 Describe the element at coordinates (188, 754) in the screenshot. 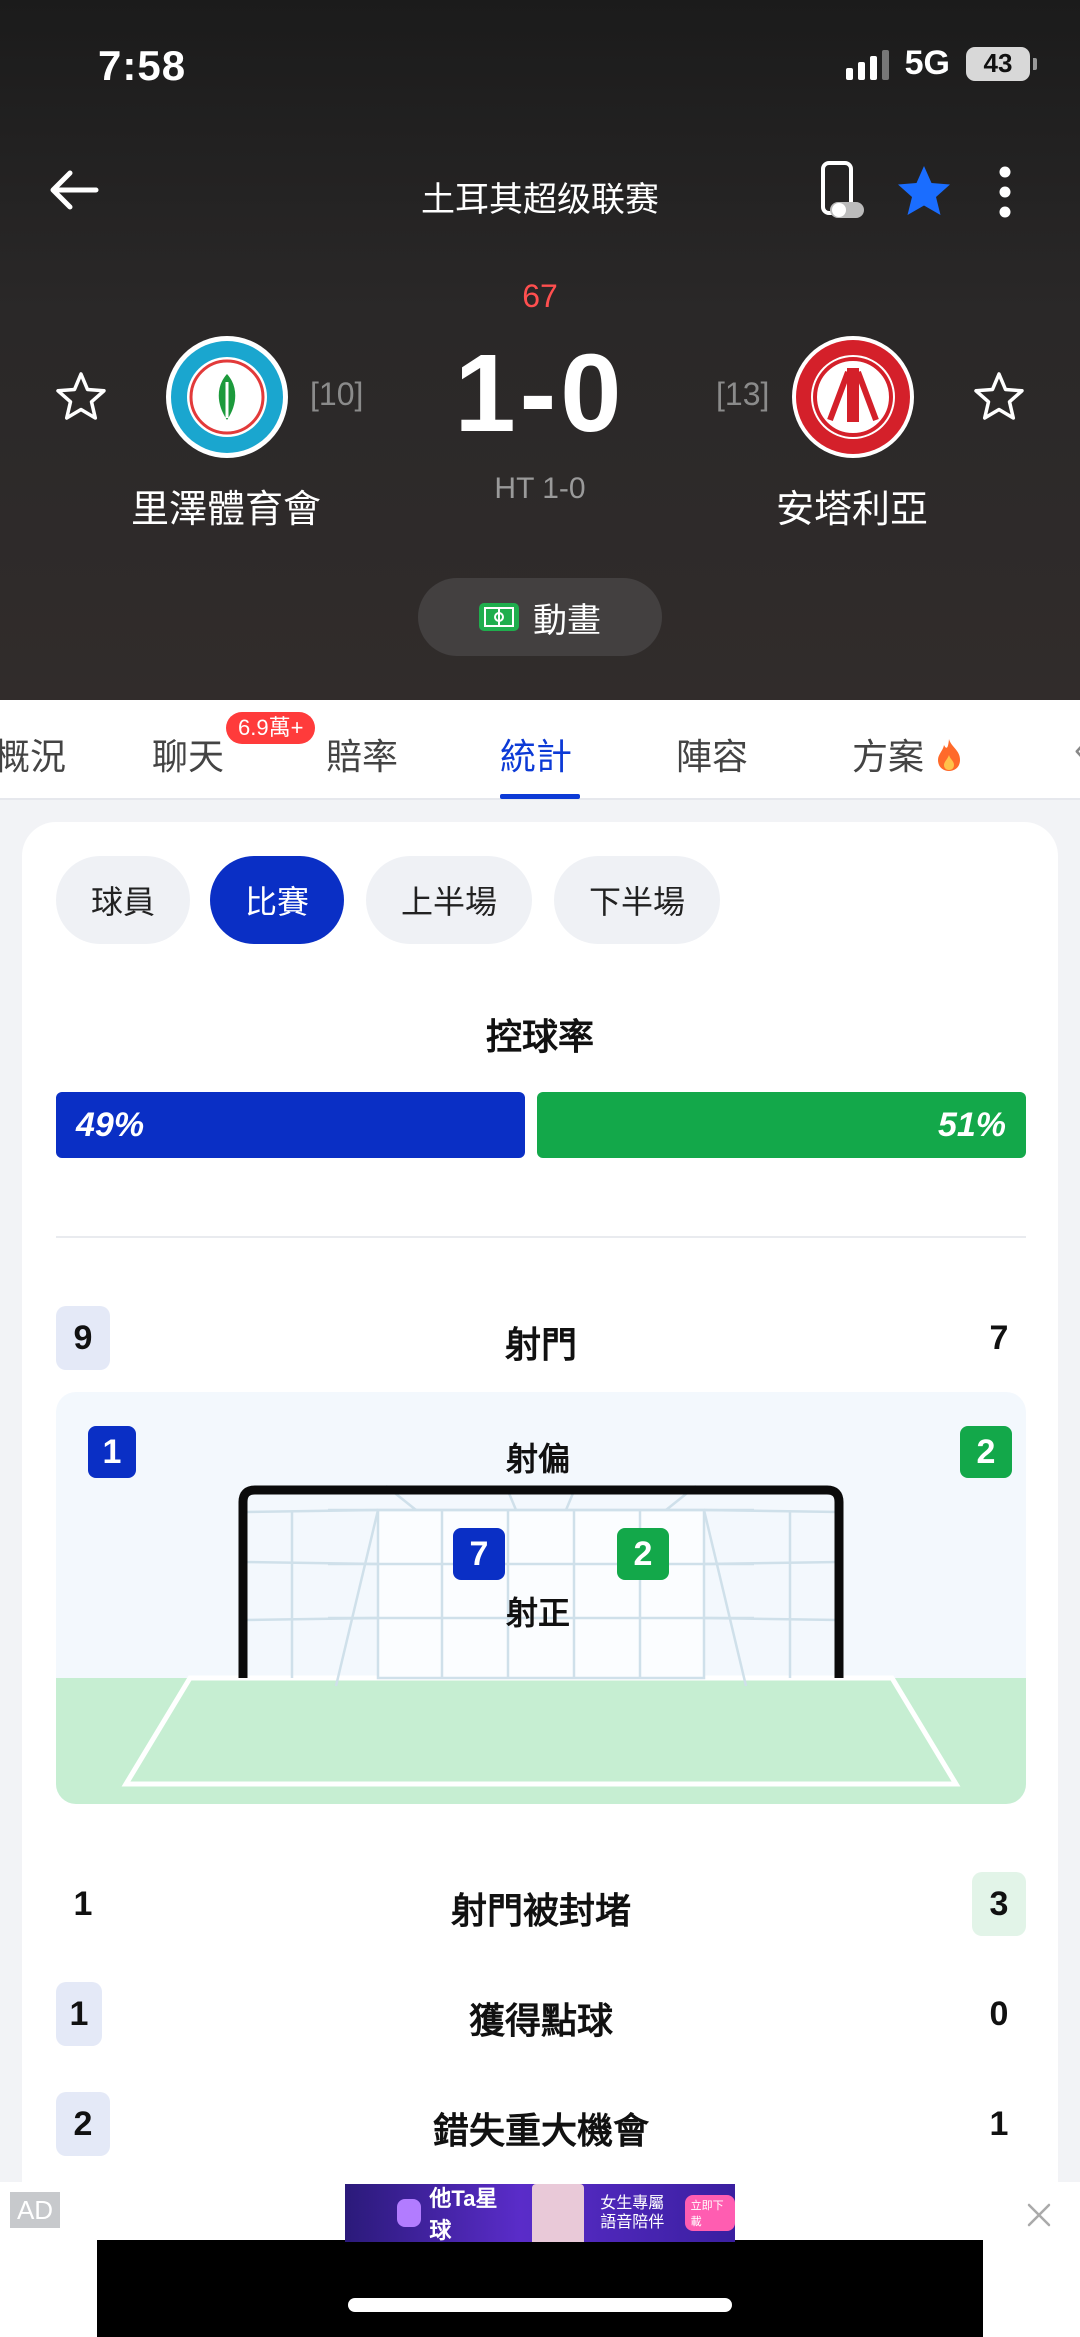

I see `tab-chat: 聊天` at that location.